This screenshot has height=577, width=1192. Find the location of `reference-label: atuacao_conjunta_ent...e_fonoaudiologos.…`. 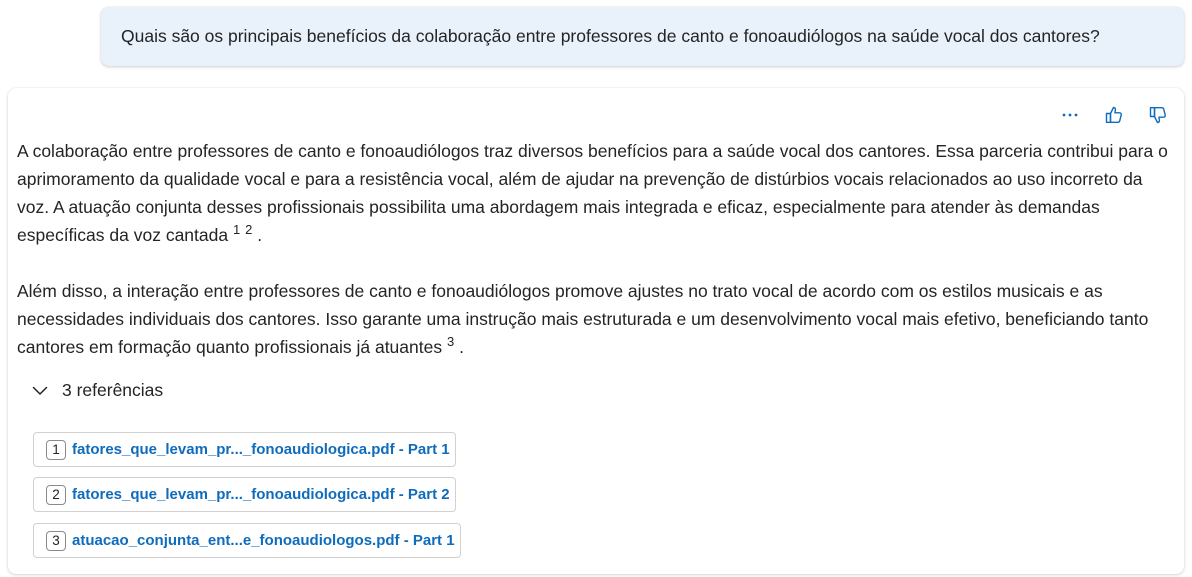

reference-label: atuacao_conjunta_ent...e_fonoaudiologos.… is located at coordinates (263, 540).